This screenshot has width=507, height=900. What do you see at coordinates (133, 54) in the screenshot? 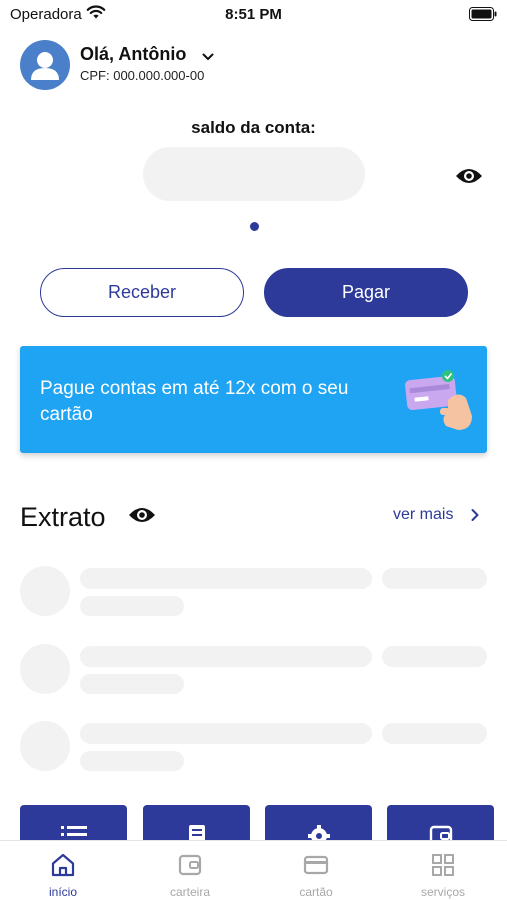
I see `greeting-text: Olá, Antônio` at bounding box center [133, 54].